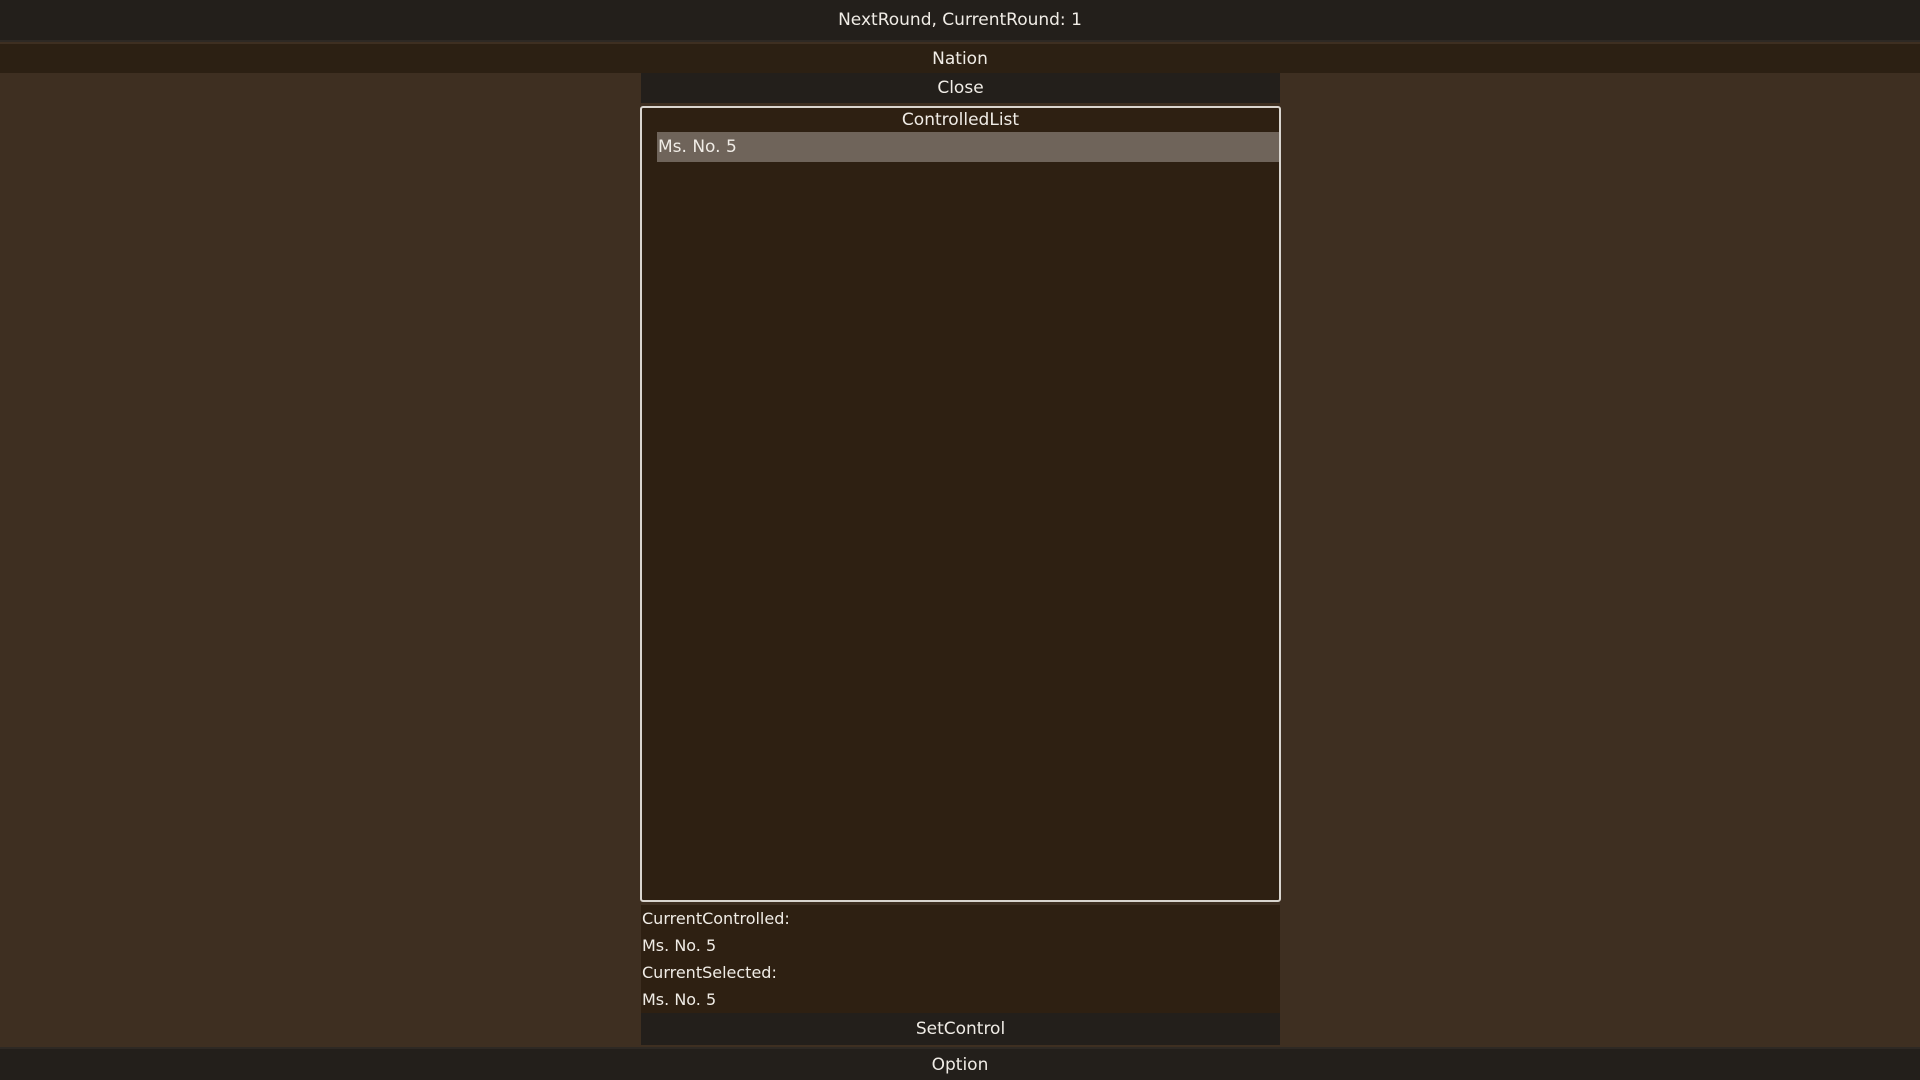 The width and height of the screenshot is (1920, 1080). I want to click on next-round-label: NextRound, CurrentRound: 1, so click(960, 20).